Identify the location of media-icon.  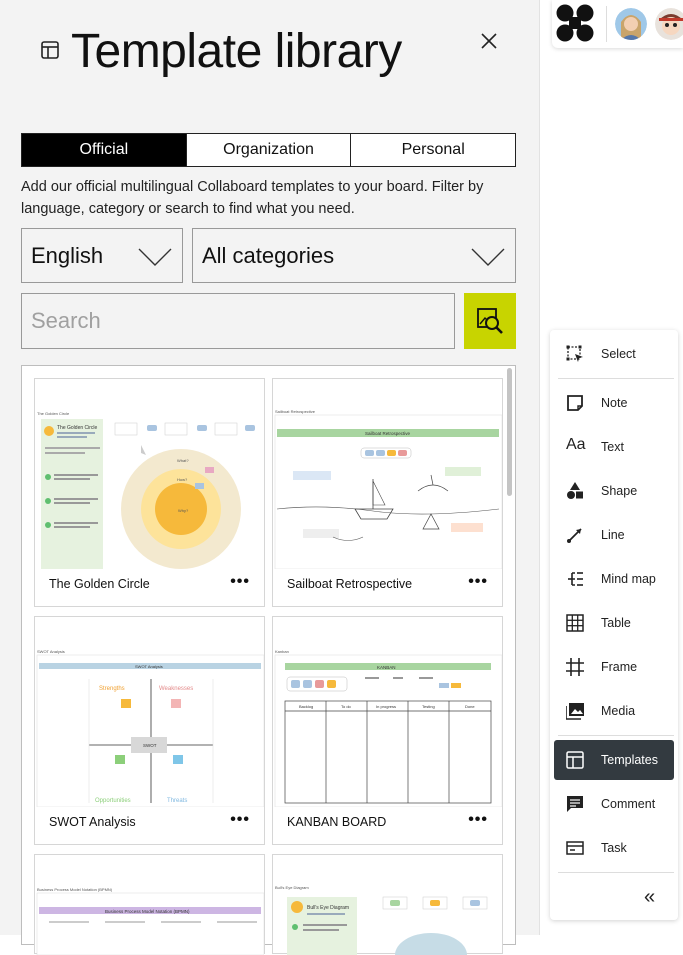
(575, 711).